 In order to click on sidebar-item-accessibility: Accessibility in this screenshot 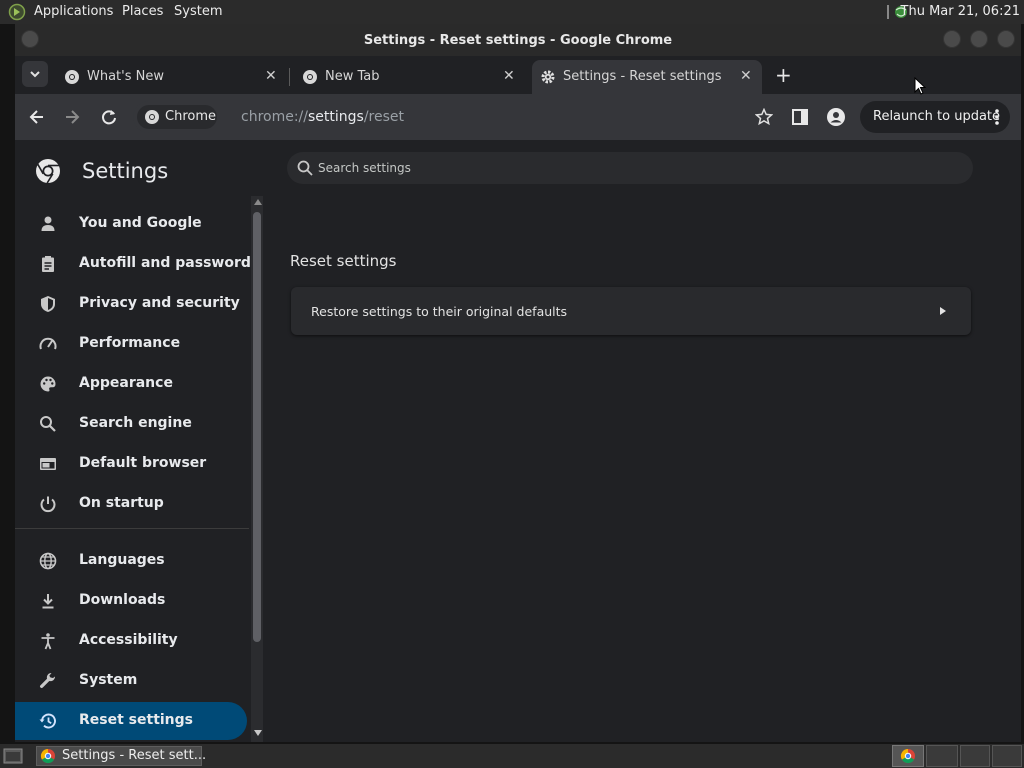, I will do `click(131, 641)`.